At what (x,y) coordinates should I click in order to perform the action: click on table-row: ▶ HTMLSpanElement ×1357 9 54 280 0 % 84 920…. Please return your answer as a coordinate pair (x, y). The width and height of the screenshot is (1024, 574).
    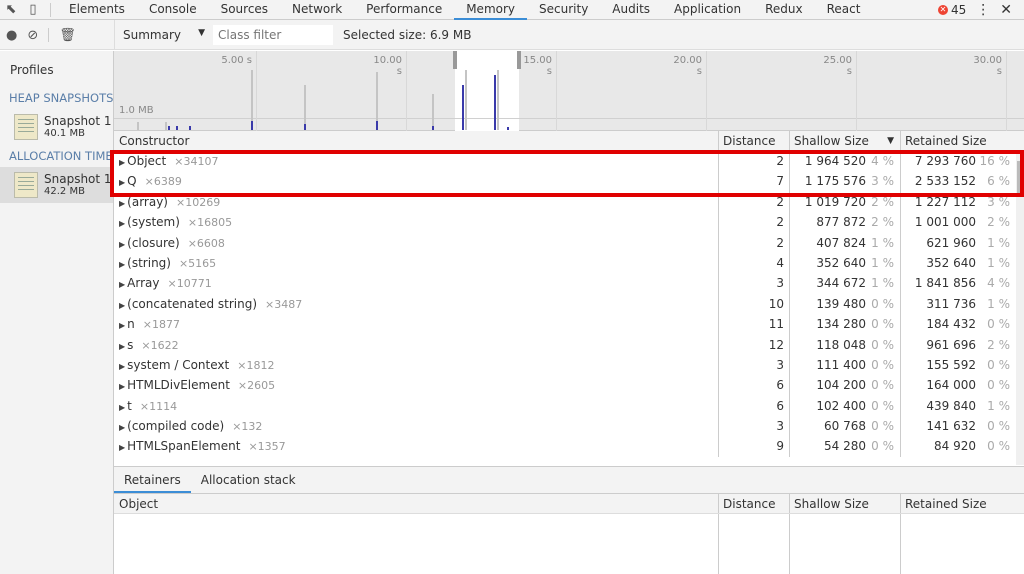
    Looking at the image, I should click on (569, 446).